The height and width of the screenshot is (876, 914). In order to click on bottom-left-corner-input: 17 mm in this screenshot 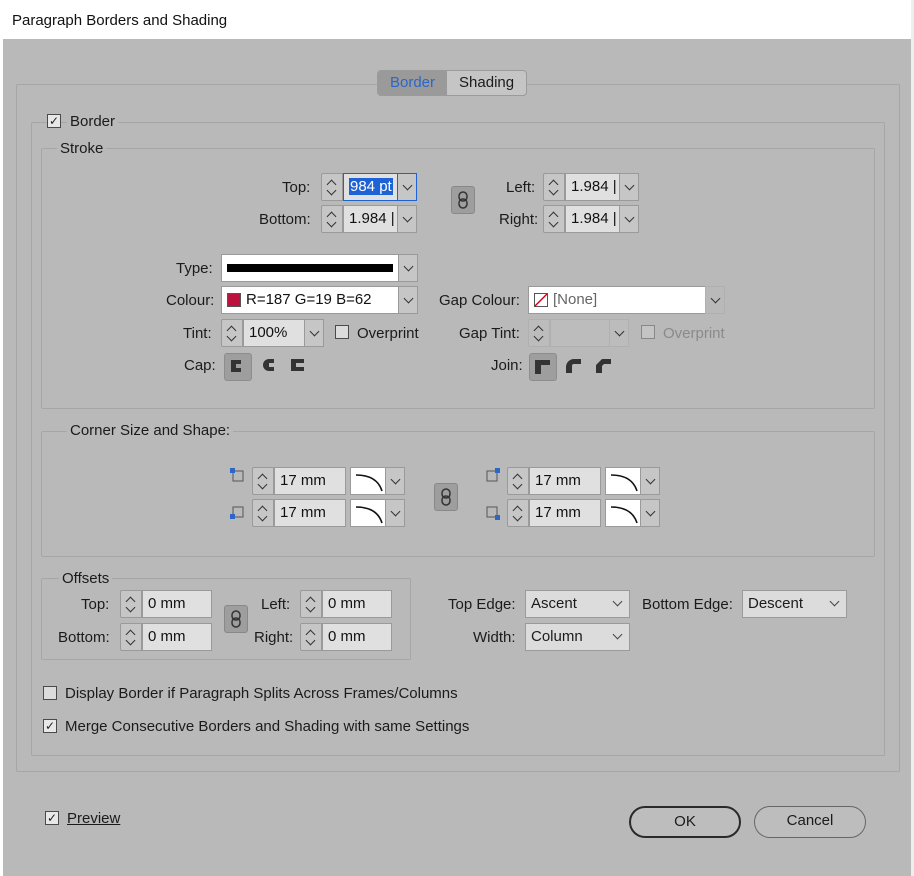, I will do `click(310, 513)`.